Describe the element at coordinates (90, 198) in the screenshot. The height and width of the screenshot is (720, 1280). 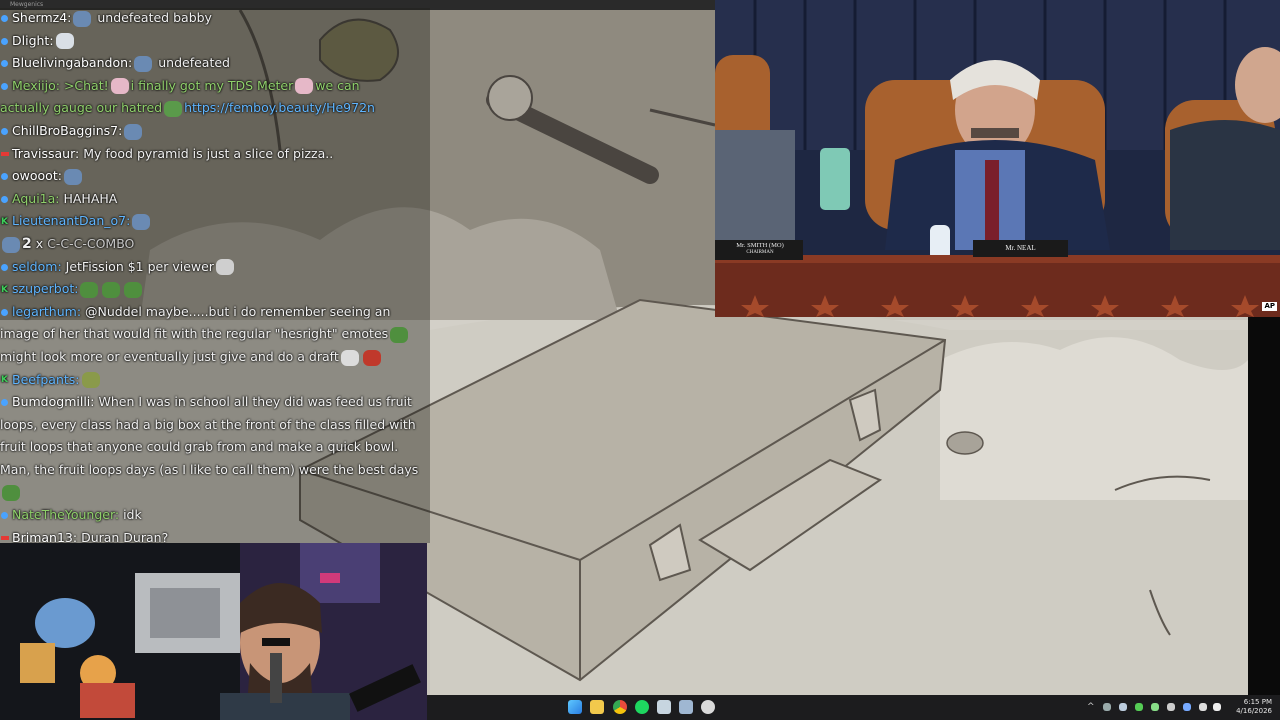
I see `chat-text: HAHAHA` at that location.